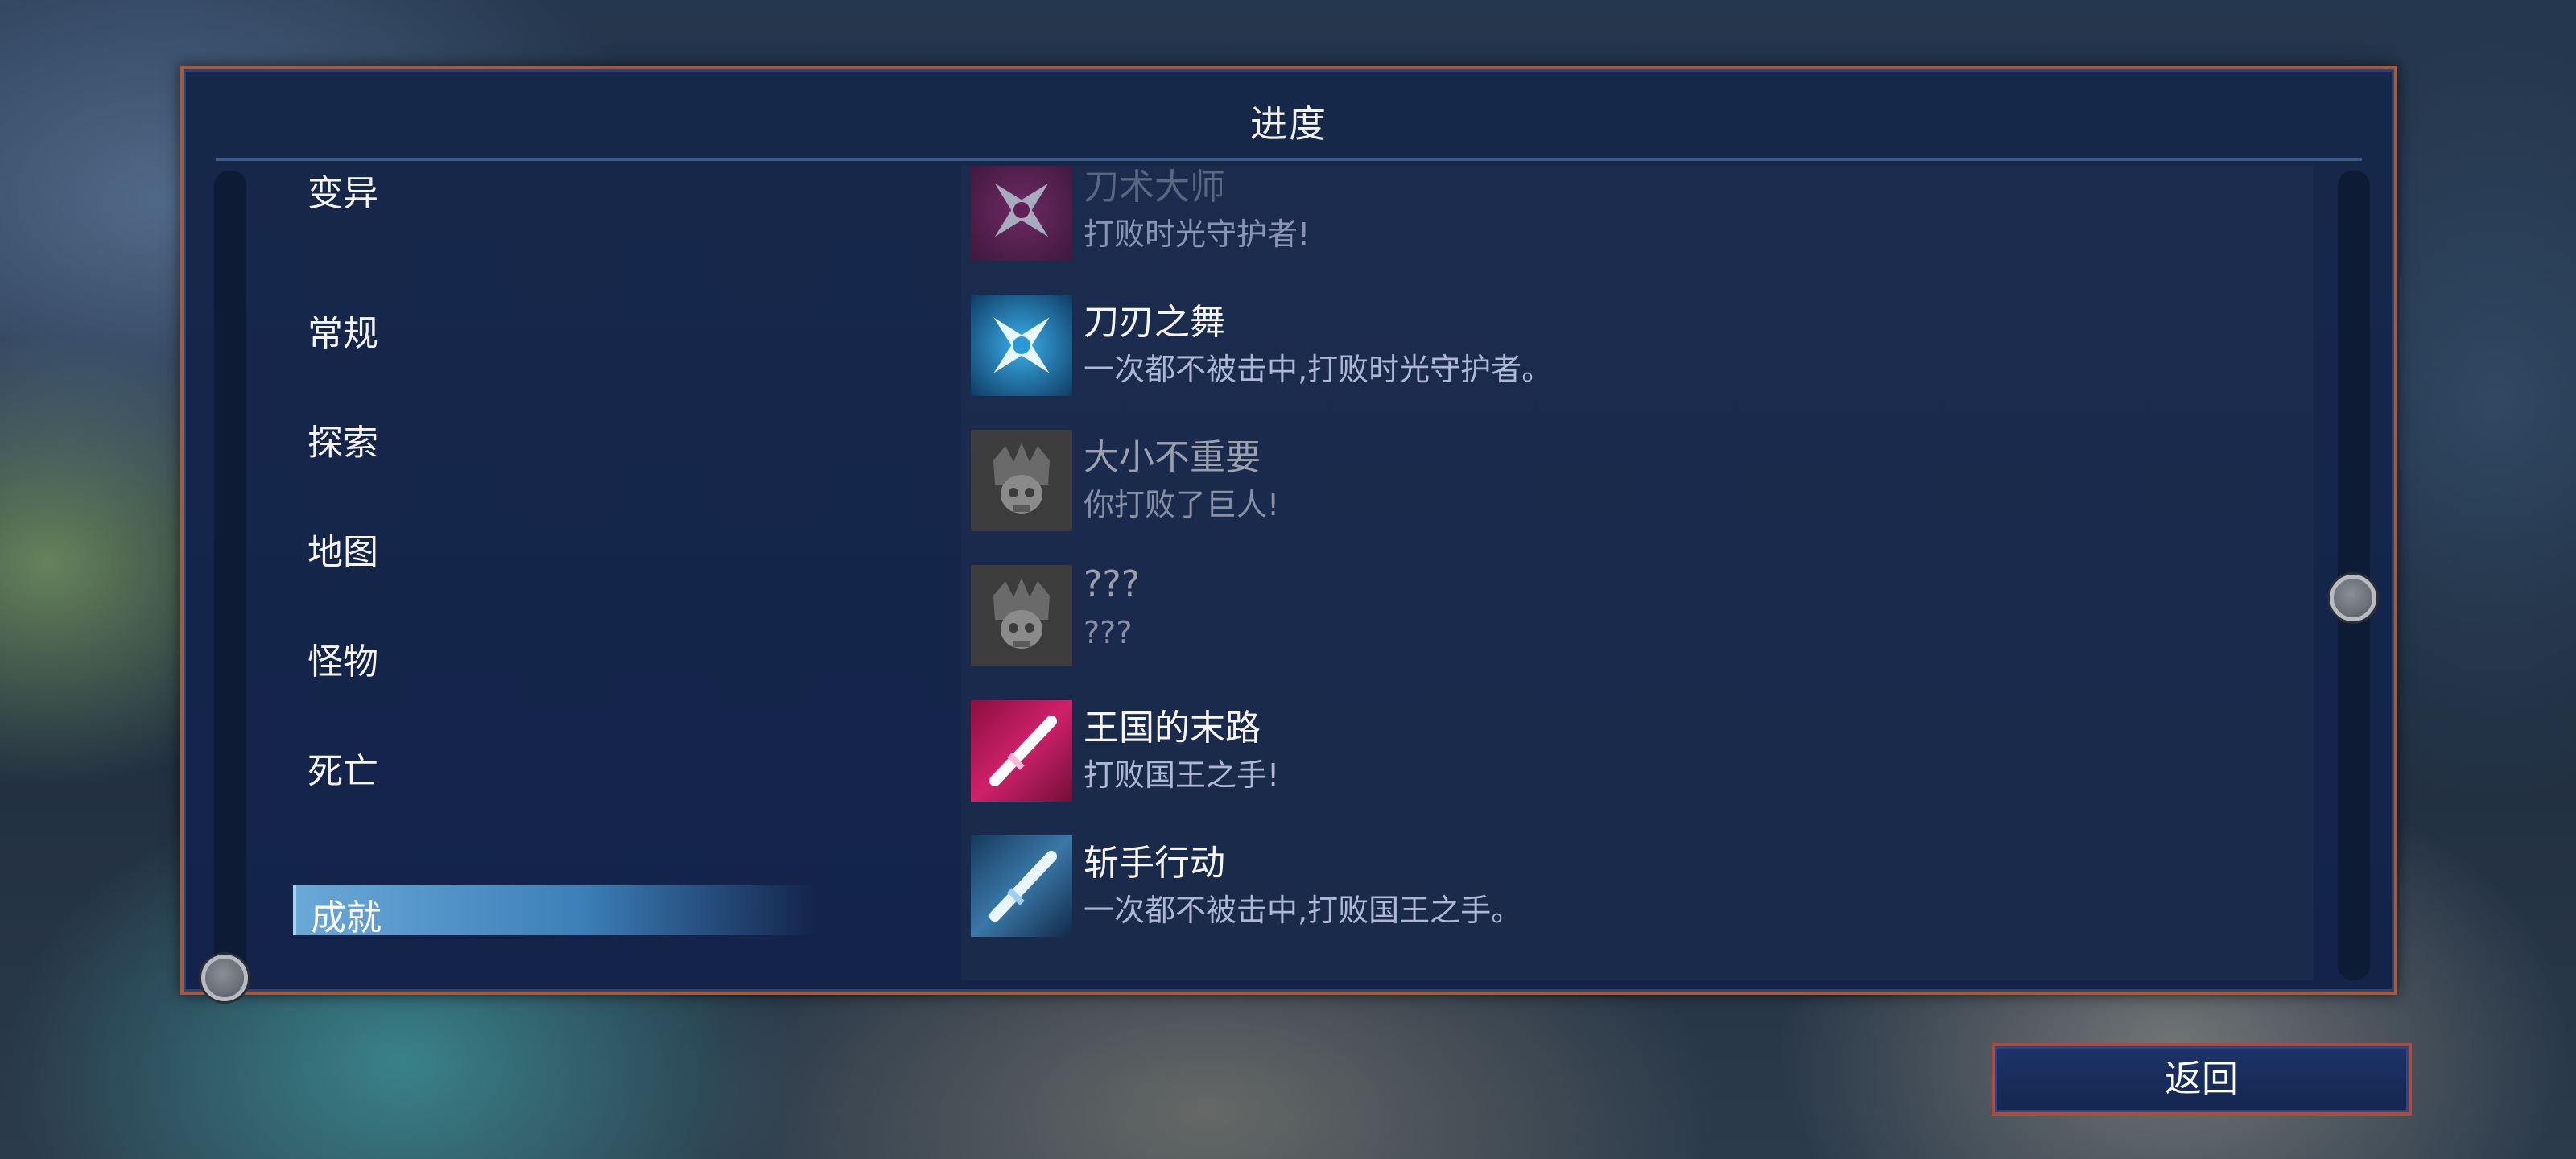 The height and width of the screenshot is (1159, 2576). What do you see at coordinates (343, 440) in the screenshot?
I see `category-item-exploration: 探索` at bounding box center [343, 440].